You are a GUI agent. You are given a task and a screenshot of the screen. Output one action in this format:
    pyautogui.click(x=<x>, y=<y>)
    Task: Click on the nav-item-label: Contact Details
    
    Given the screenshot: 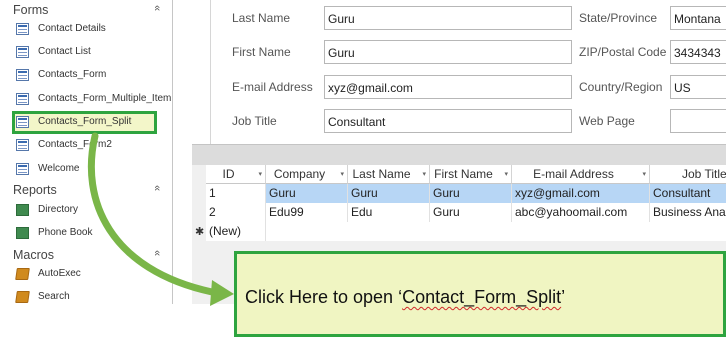 What is the action you would take?
    pyautogui.click(x=72, y=28)
    